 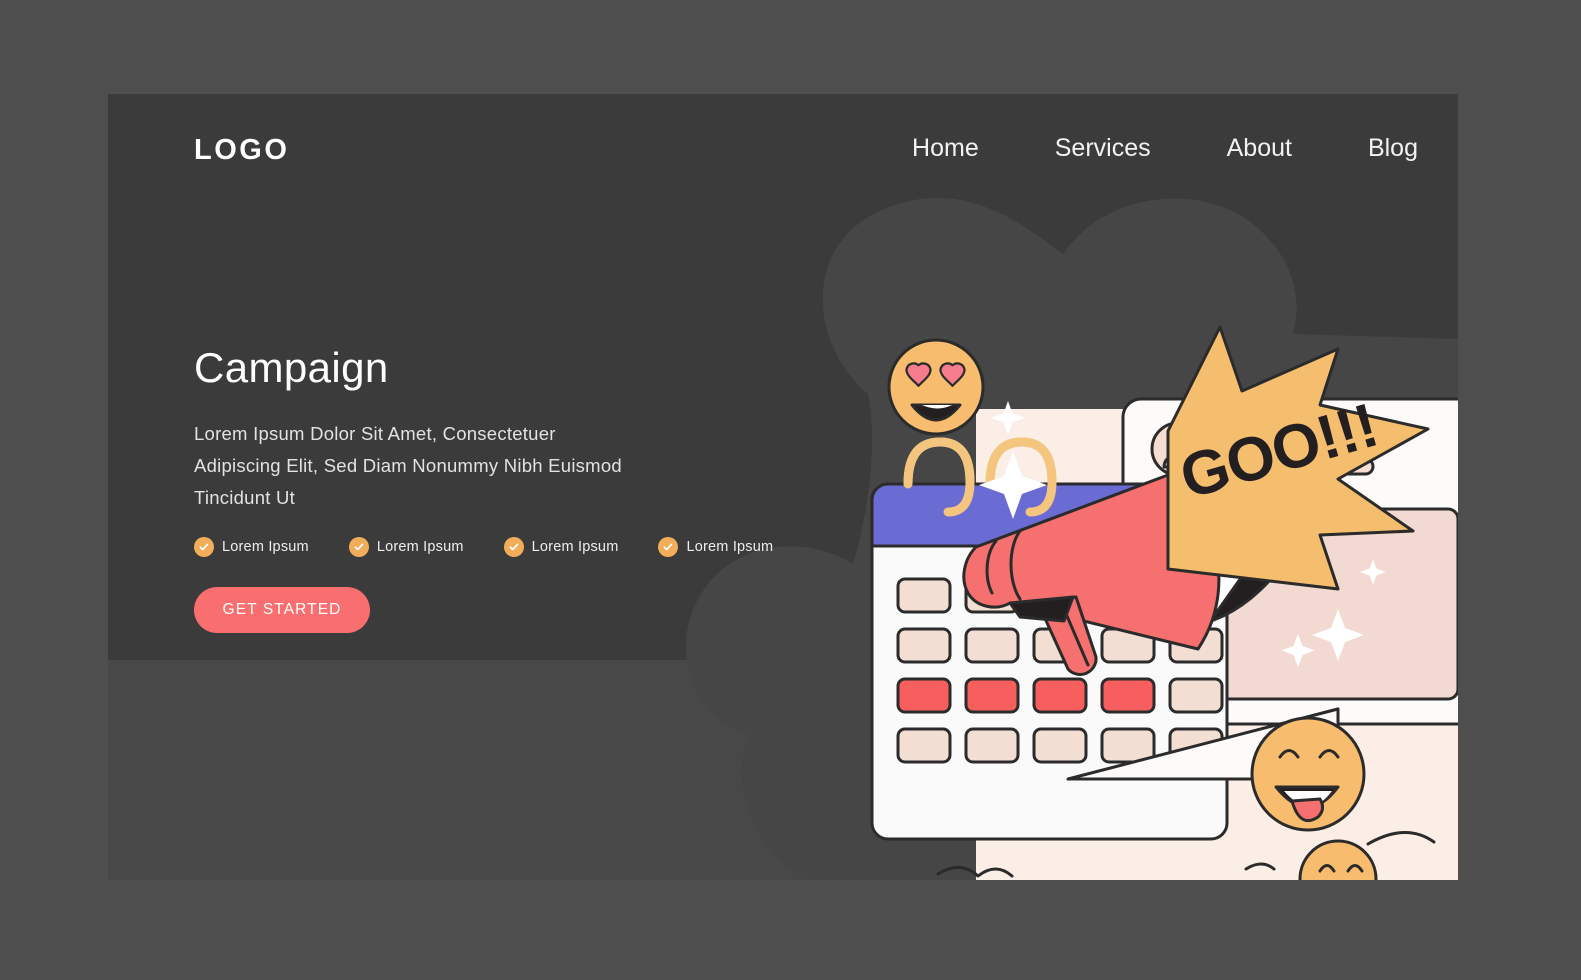 What do you see at coordinates (241, 150) in the screenshot?
I see `logo: LOGO` at bounding box center [241, 150].